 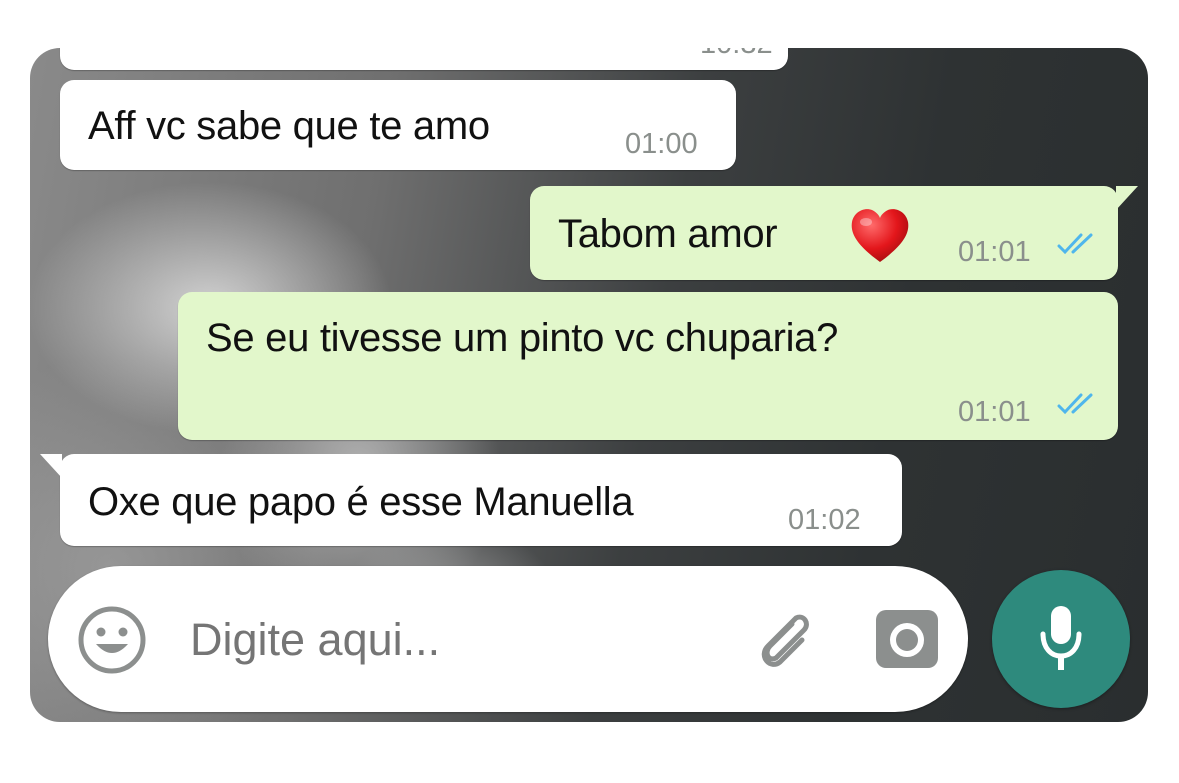 I want to click on message-text: Aff vc sabe que te amo, so click(x=289, y=126).